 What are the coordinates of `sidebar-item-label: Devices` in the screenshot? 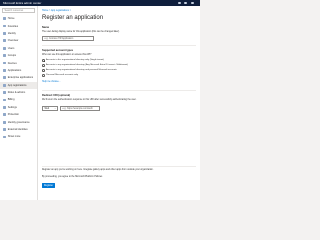 It's located at (12, 63).